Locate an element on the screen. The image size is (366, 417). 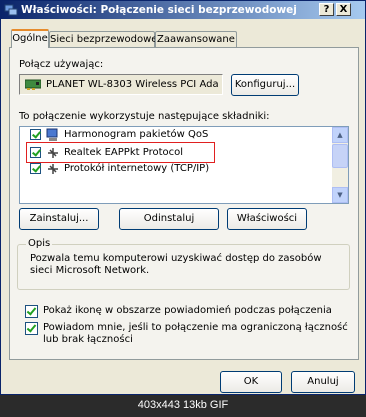
help-button: ? is located at coordinates (326, 9).